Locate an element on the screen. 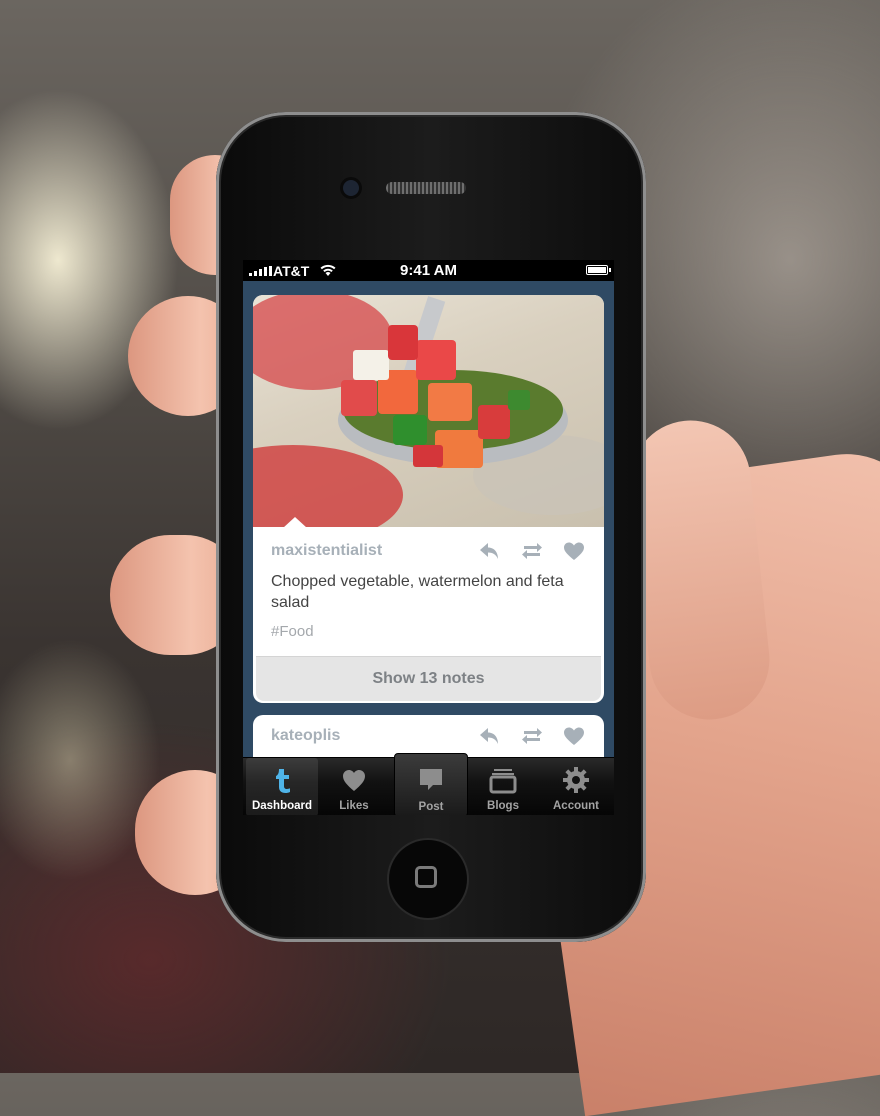 This screenshot has height=1116, width=880. tab-blogs: Blogs is located at coordinates (503, 786).